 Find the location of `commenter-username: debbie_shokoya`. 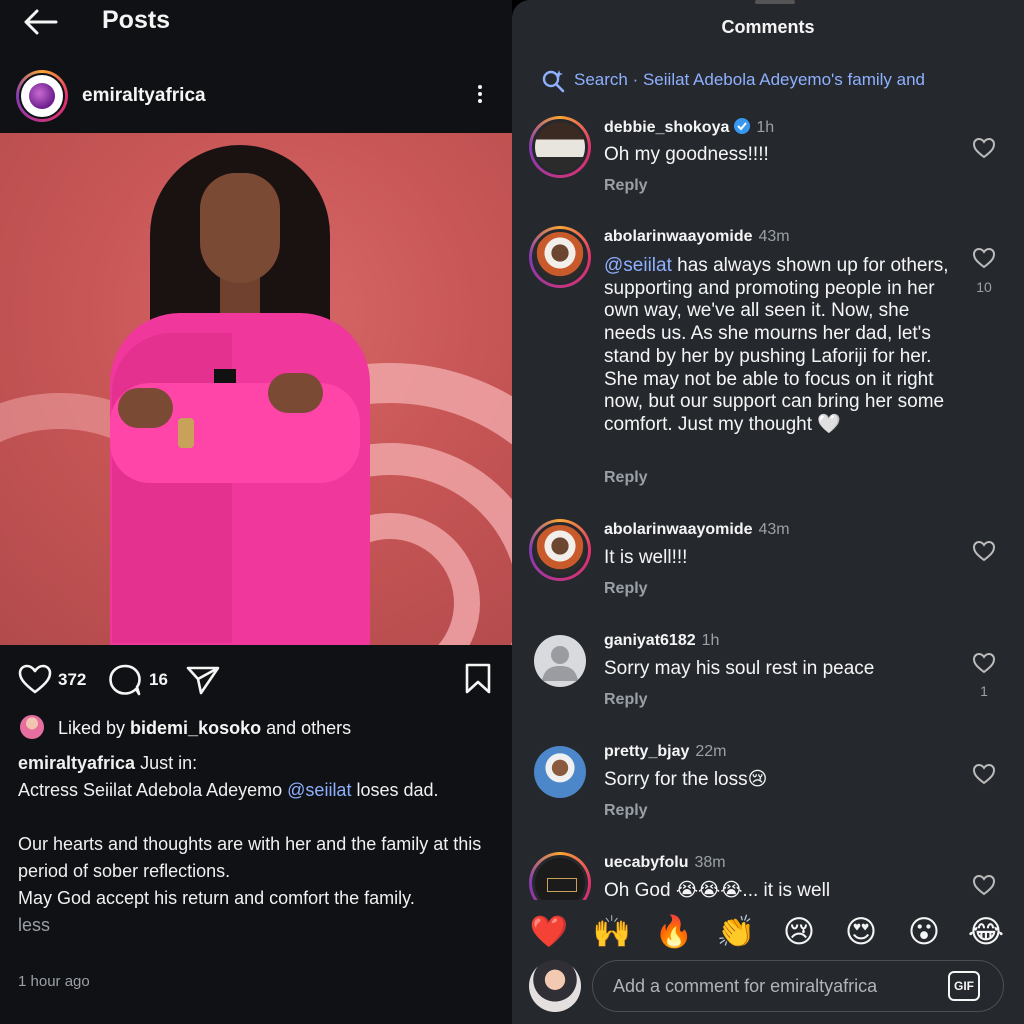

commenter-username: debbie_shokoya is located at coordinates (666, 127).